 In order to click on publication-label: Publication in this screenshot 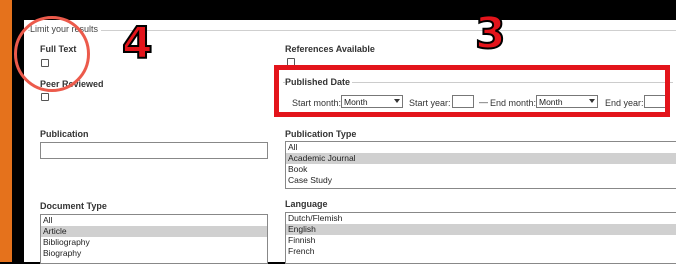, I will do `click(64, 134)`.